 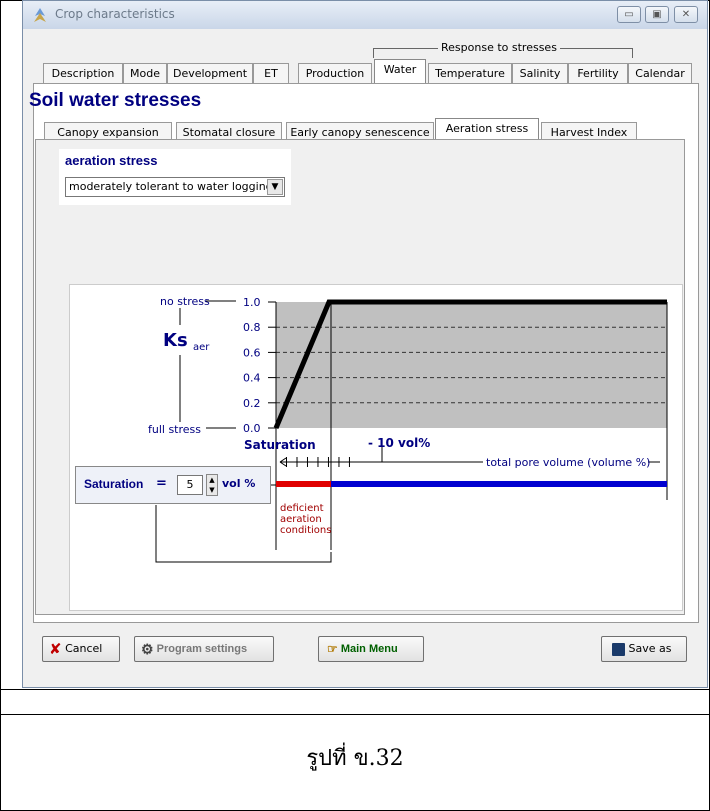 What do you see at coordinates (335, 73) in the screenshot?
I see `tab-production: Production` at bounding box center [335, 73].